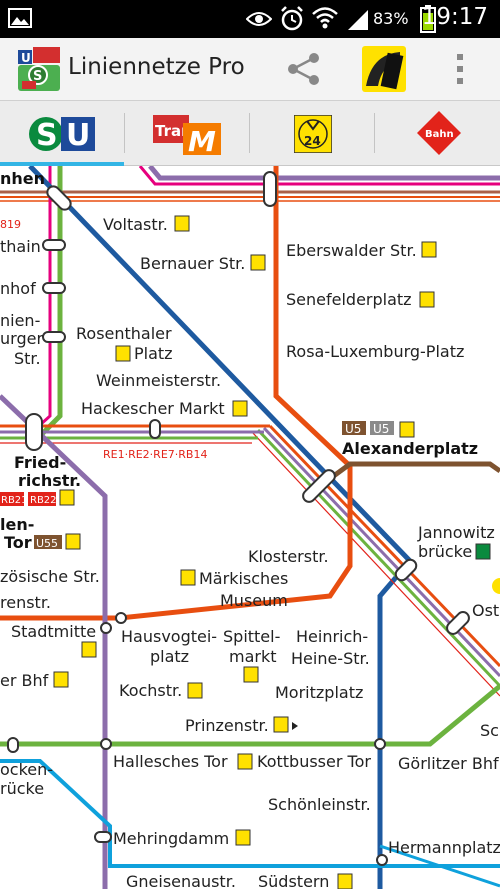 The width and height of the screenshot is (500, 889). What do you see at coordinates (351, 250) in the screenshot?
I see `label-eberswalder: Eberswalder Str.` at bounding box center [351, 250].